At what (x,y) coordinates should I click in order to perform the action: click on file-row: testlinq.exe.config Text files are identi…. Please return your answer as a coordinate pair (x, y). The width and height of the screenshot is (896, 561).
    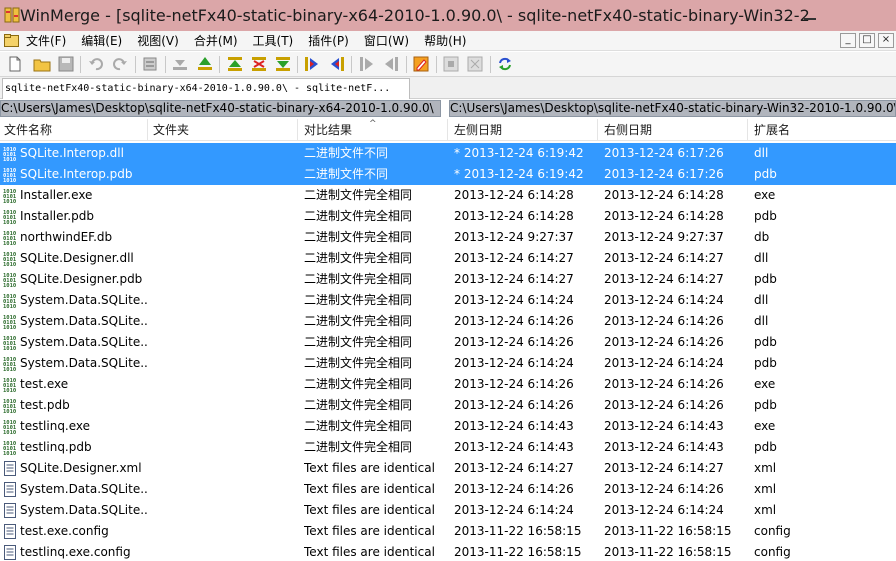
    Looking at the image, I should click on (448, 551).